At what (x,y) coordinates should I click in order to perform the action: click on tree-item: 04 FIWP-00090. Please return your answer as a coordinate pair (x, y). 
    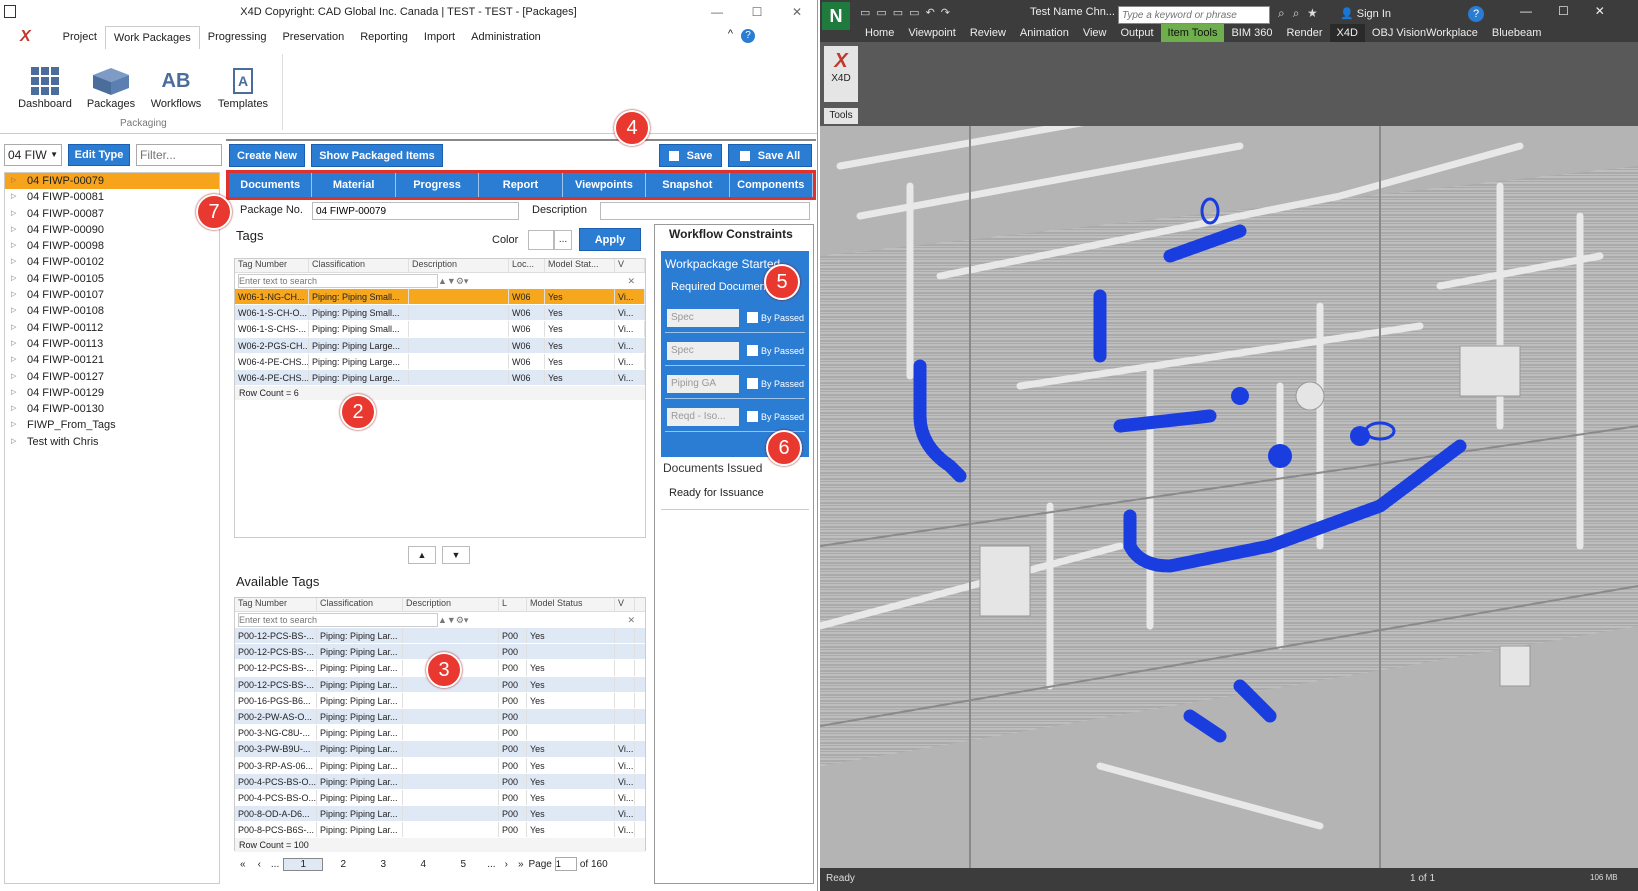
    Looking at the image, I should click on (112, 230).